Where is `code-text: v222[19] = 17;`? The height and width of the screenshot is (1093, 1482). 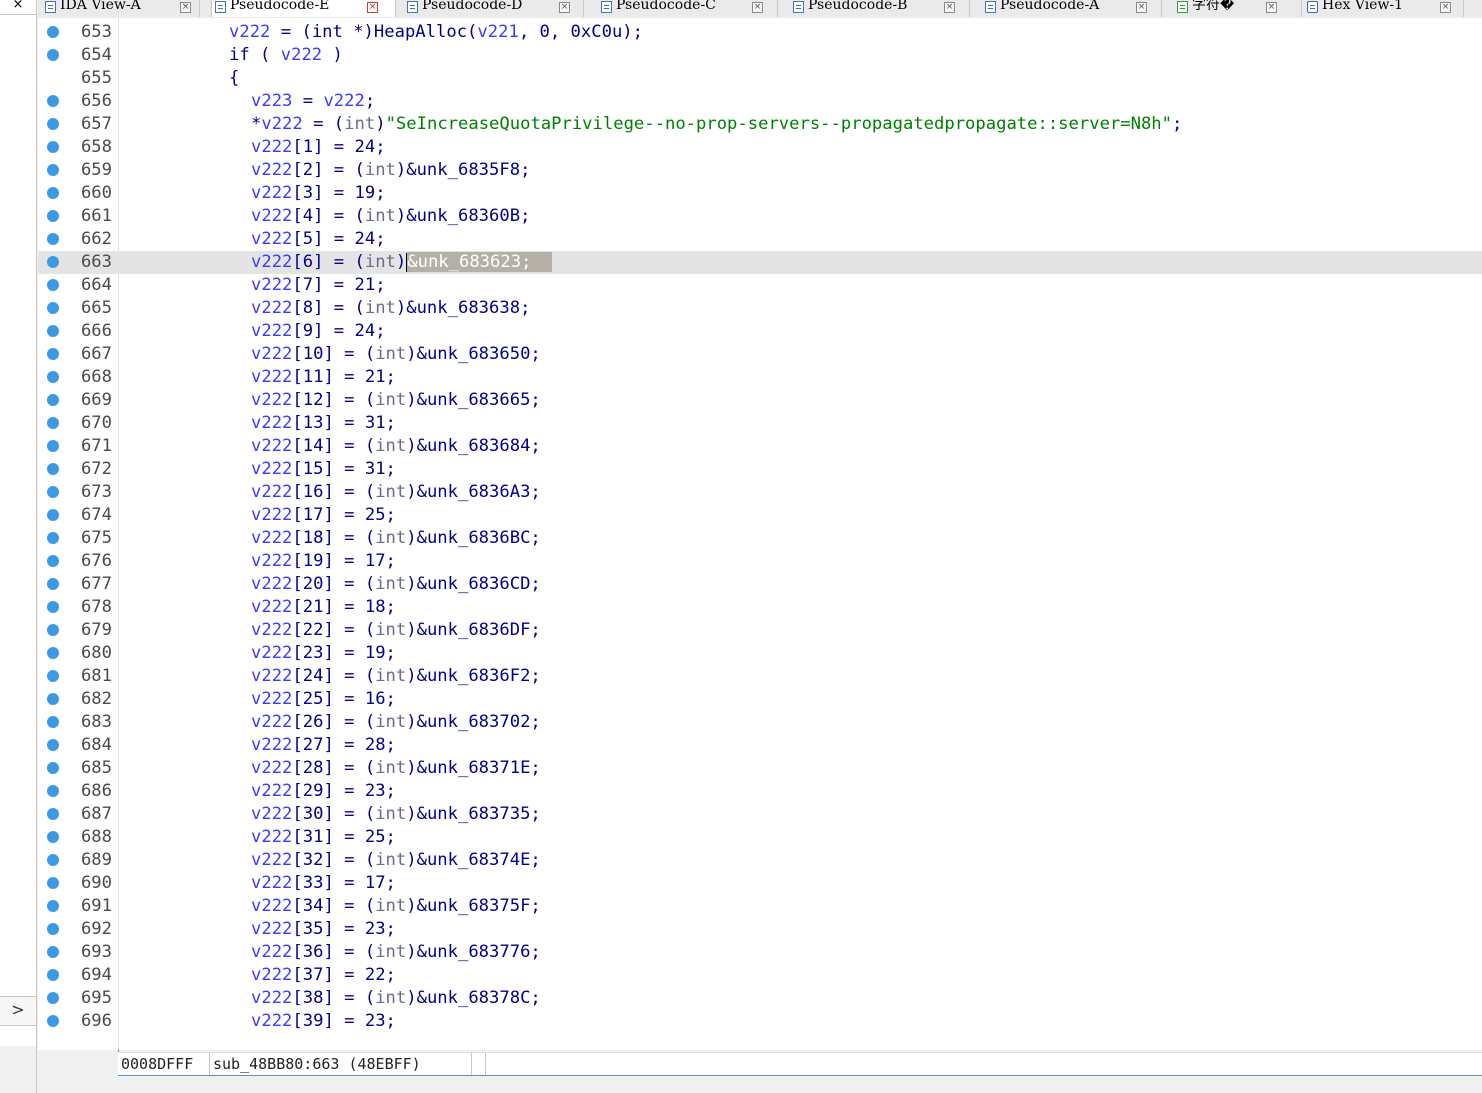
code-text: v222[19] = 17; is located at coordinates (323, 561).